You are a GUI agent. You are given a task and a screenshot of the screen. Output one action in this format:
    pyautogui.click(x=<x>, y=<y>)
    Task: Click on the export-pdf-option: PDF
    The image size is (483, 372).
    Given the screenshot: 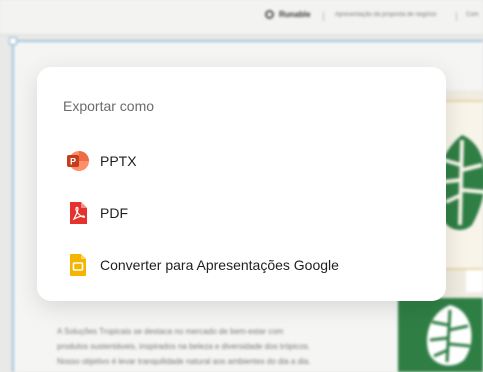 What is the action you would take?
    pyautogui.click(x=245, y=213)
    